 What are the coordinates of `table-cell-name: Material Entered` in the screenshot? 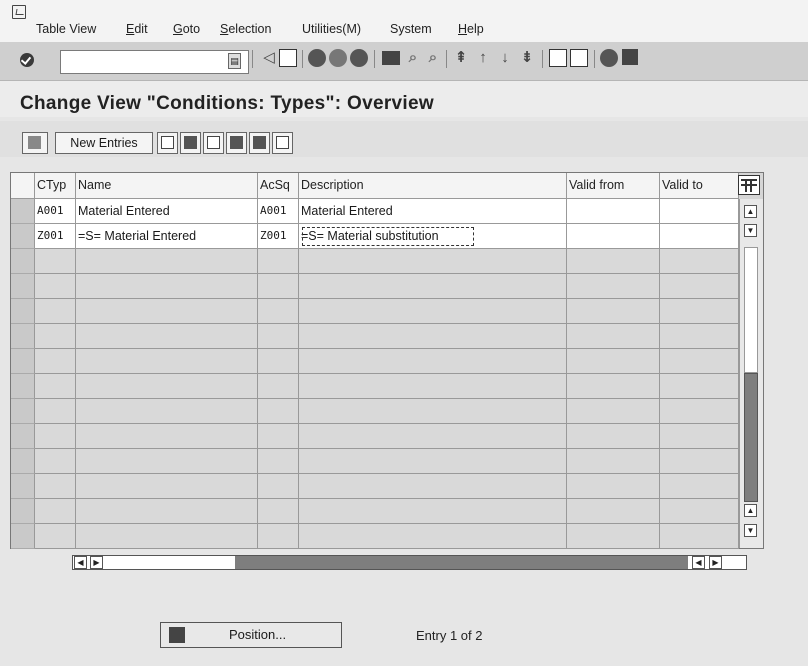 It's located at (167, 211).